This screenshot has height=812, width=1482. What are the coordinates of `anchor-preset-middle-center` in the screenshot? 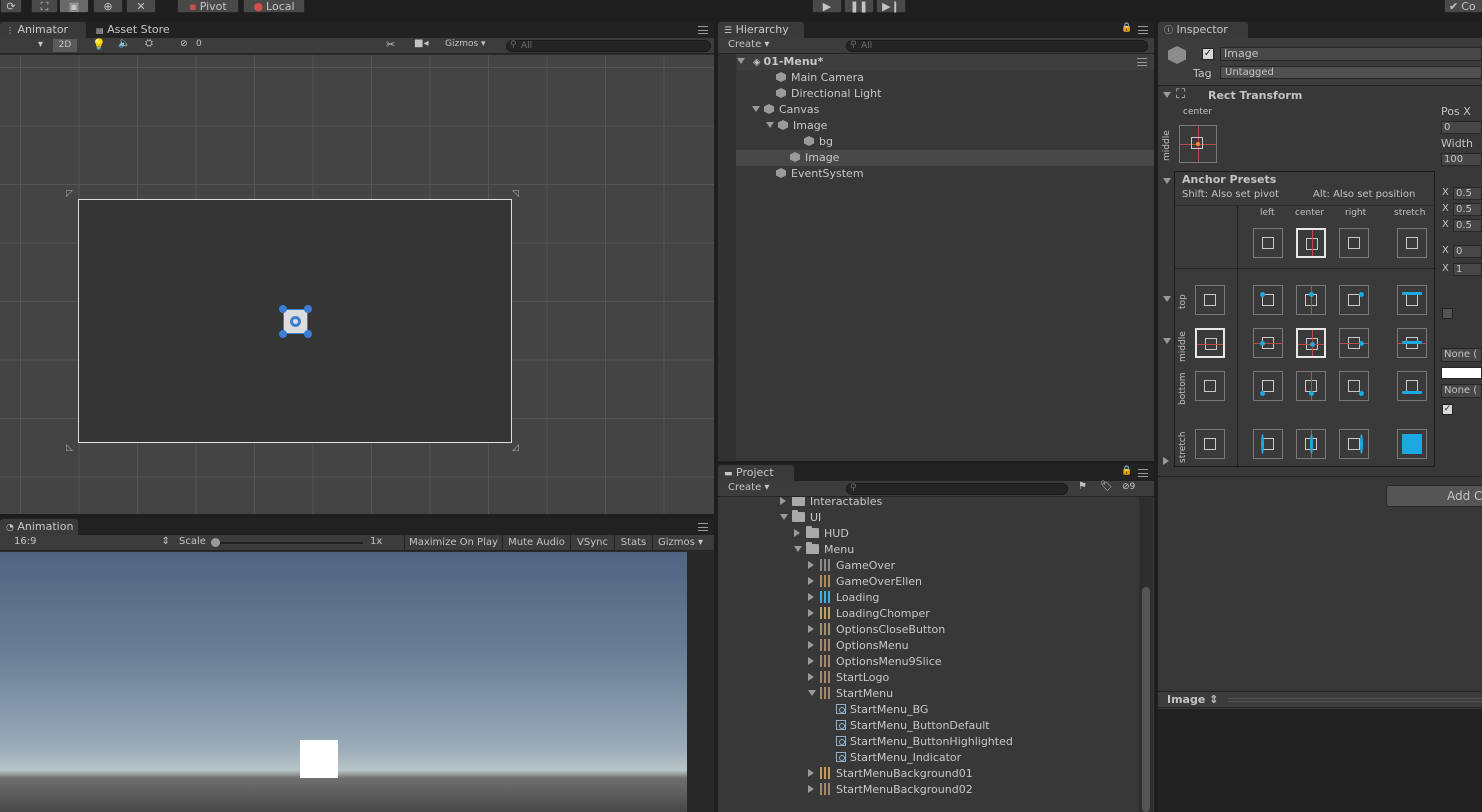 It's located at (1311, 343).